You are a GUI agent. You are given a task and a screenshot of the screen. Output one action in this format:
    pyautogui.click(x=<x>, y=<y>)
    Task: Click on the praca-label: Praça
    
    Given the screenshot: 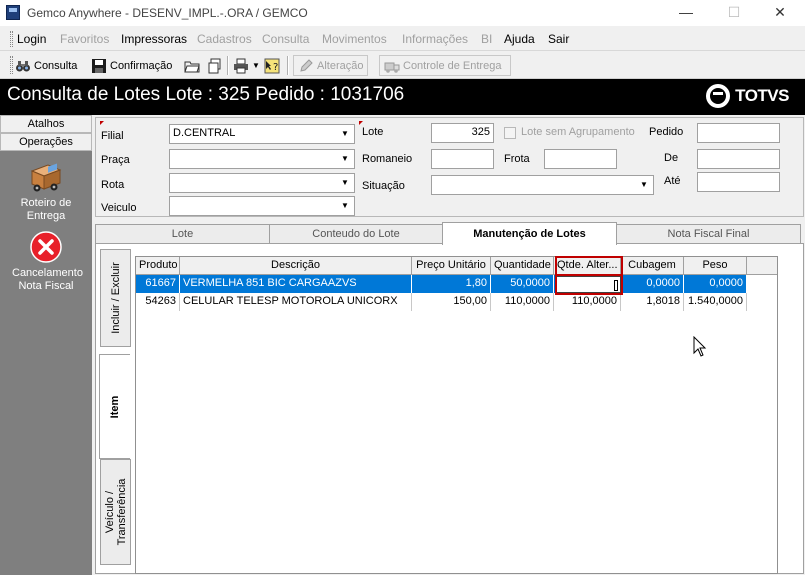 What is the action you would take?
    pyautogui.click(x=115, y=160)
    